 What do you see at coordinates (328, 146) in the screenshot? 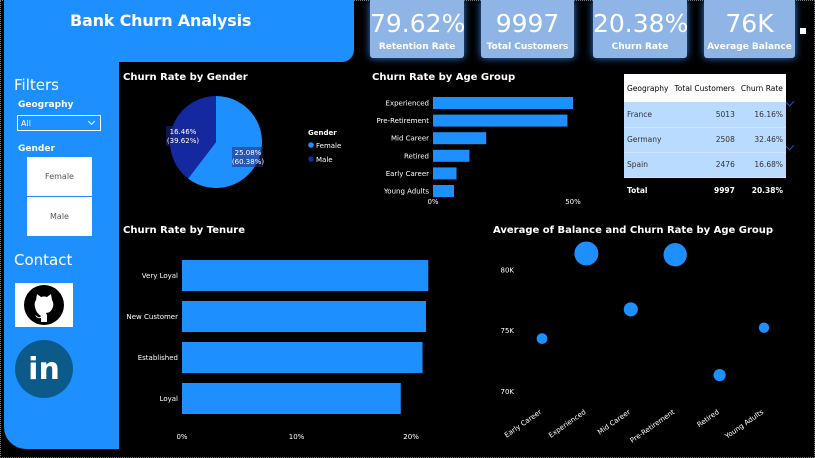
I see `legend-label-female: Female` at bounding box center [328, 146].